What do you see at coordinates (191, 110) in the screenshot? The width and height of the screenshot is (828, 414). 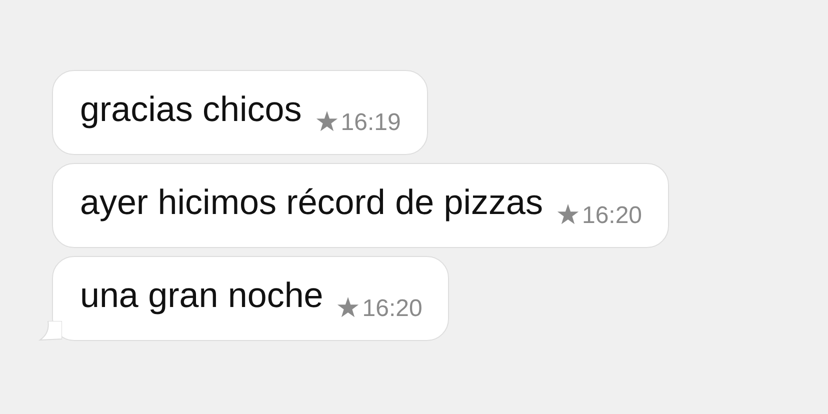 I see `message-text: gracias chicos` at bounding box center [191, 110].